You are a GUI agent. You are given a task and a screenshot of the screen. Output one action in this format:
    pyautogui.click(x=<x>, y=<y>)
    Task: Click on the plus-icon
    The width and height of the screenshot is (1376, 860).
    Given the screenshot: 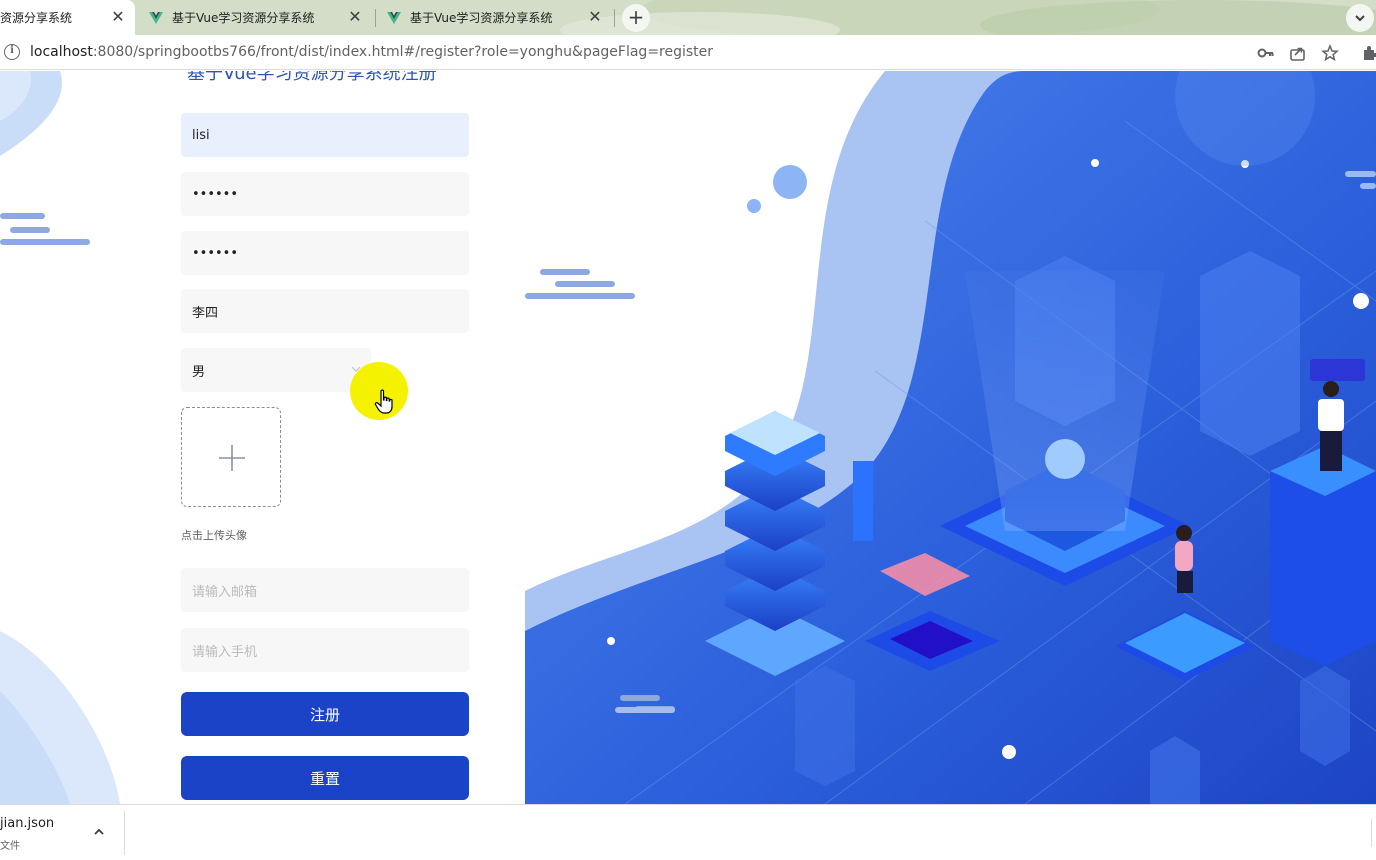 What is the action you would take?
    pyautogui.click(x=232, y=458)
    